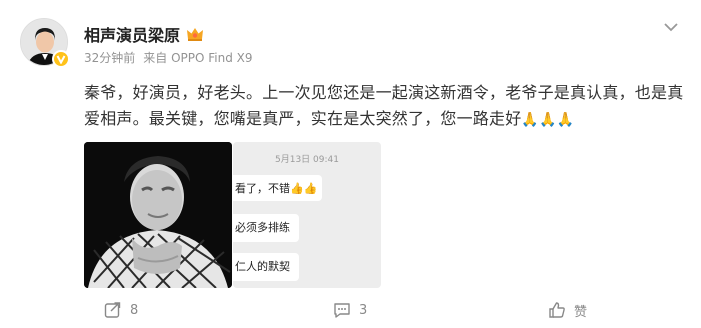 The image size is (701, 328). What do you see at coordinates (581, 312) in the screenshot?
I see `like-label: 赞` at bounding box center [581, 312].